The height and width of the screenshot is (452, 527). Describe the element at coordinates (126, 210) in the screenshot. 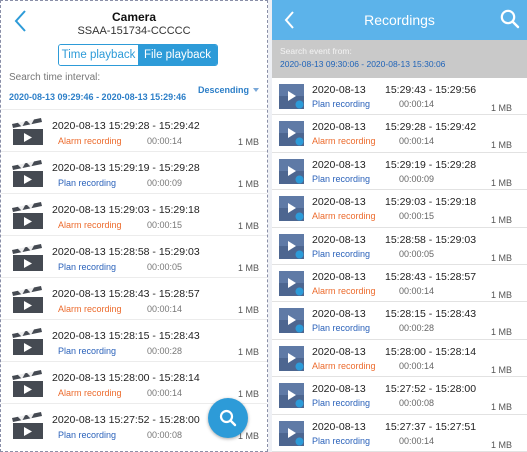

I see `recording-time: 2020-08-13 15:29:03 - 15:29:18` at that location.